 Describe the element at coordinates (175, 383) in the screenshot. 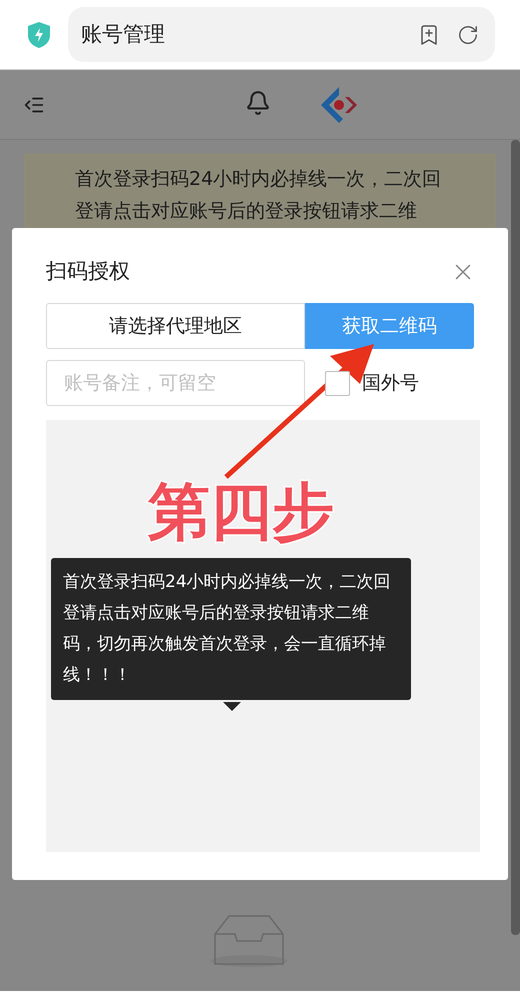

I see `remark-field: 账号备注，可留空` at that location.